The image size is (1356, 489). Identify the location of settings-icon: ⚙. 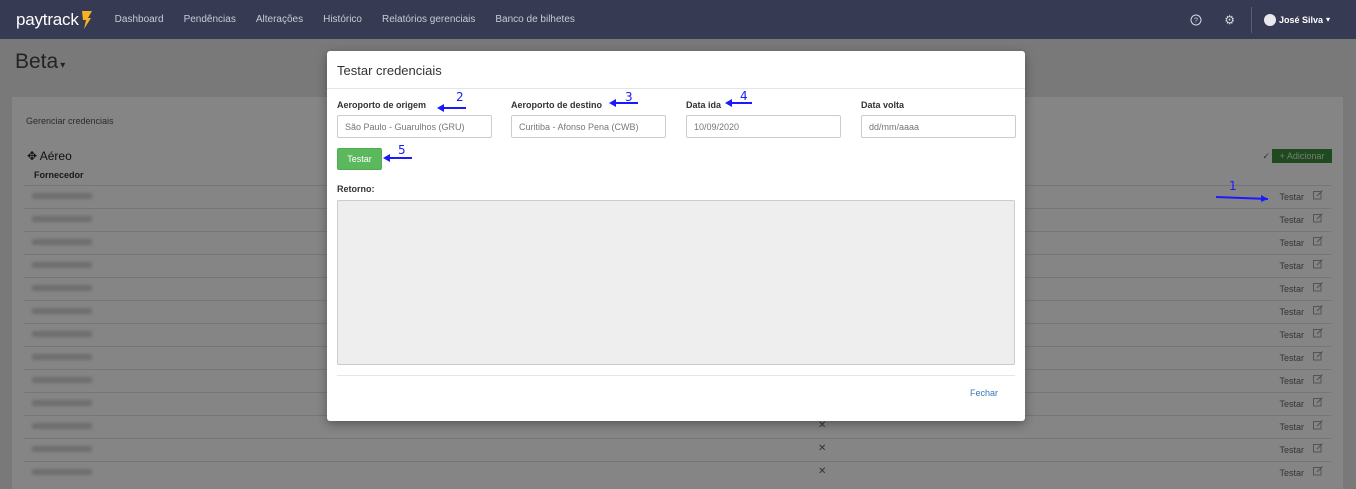
(1229, 20).